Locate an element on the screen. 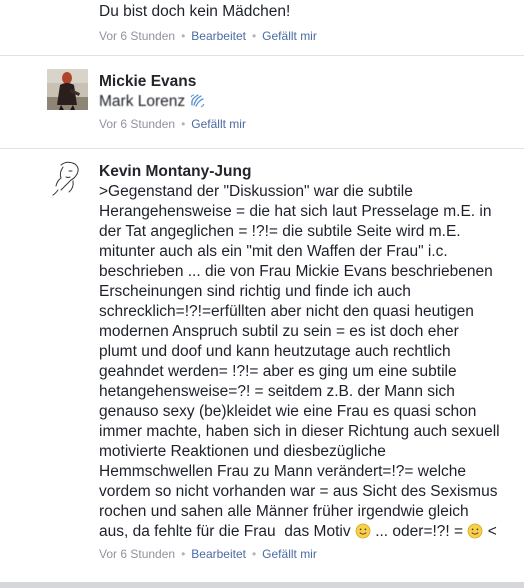 Image resolution: width=524 pixels, height=588 pixels. bottom-bar is located at coordinates (262, 585).